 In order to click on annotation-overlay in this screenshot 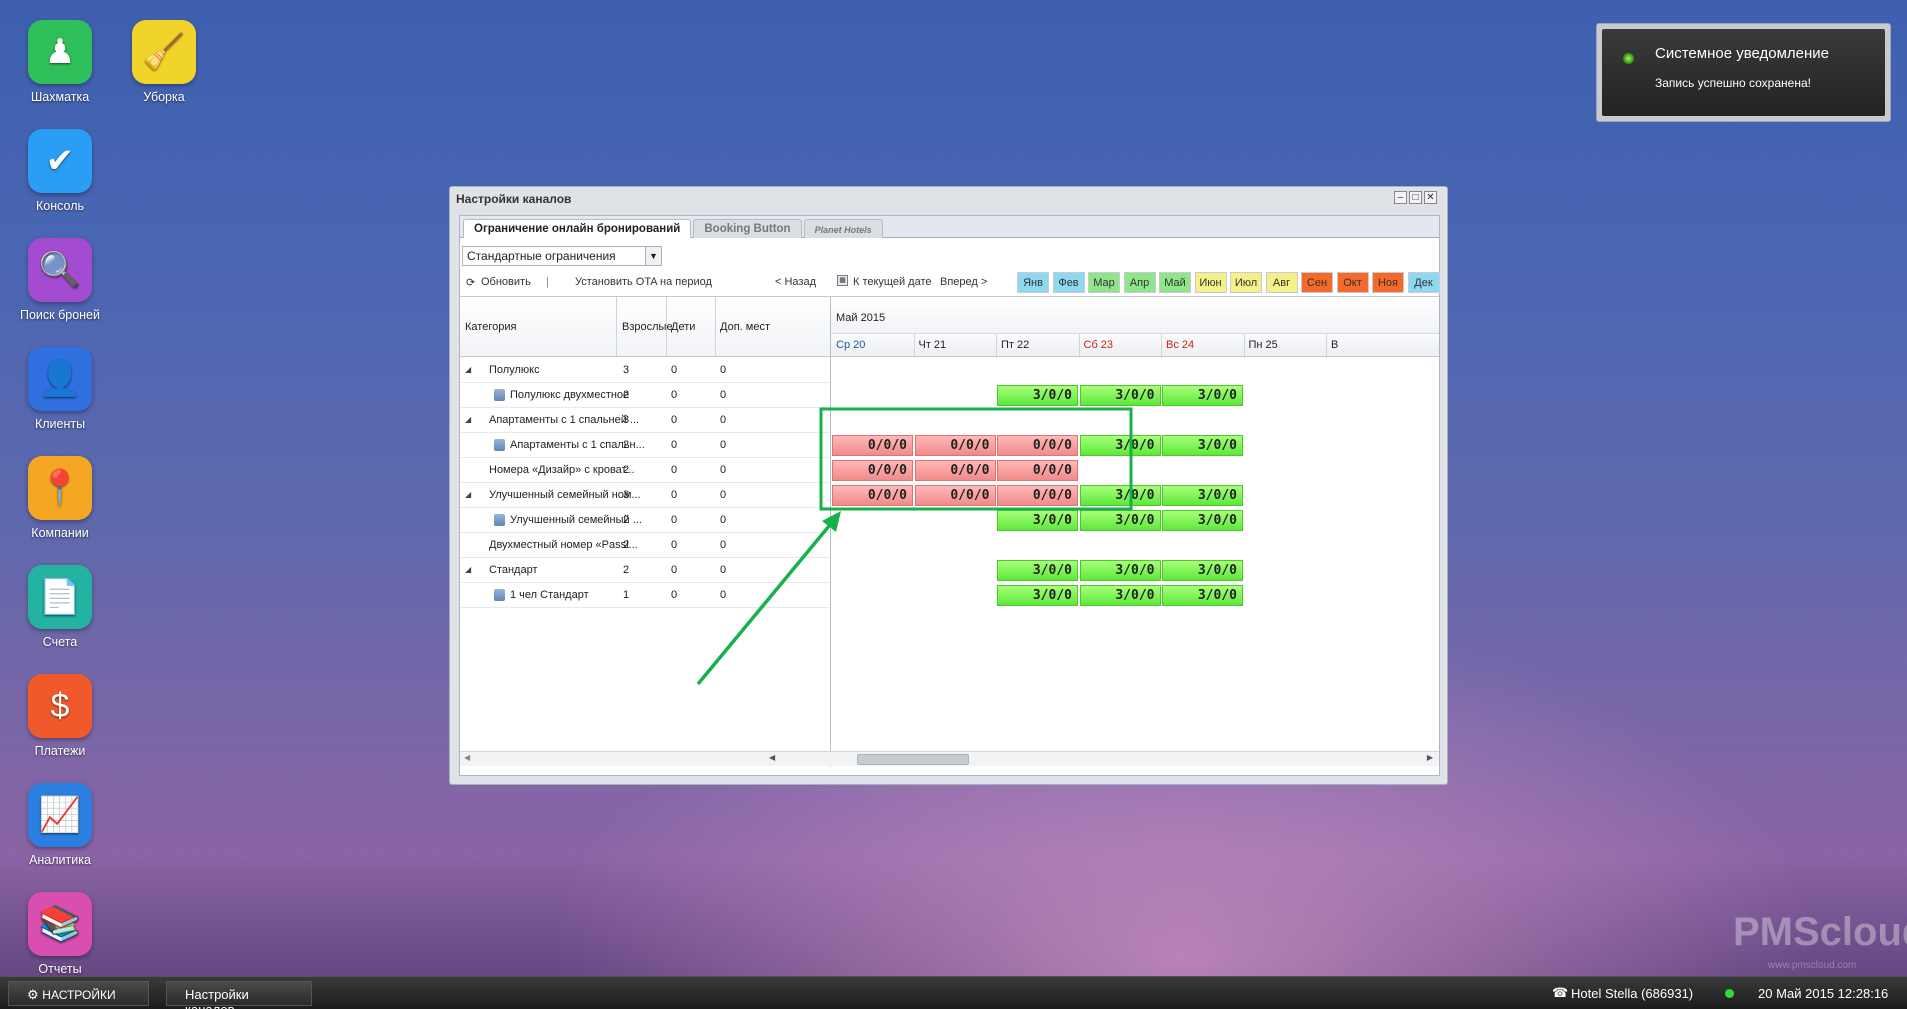, I will do `click(914, 546)`.